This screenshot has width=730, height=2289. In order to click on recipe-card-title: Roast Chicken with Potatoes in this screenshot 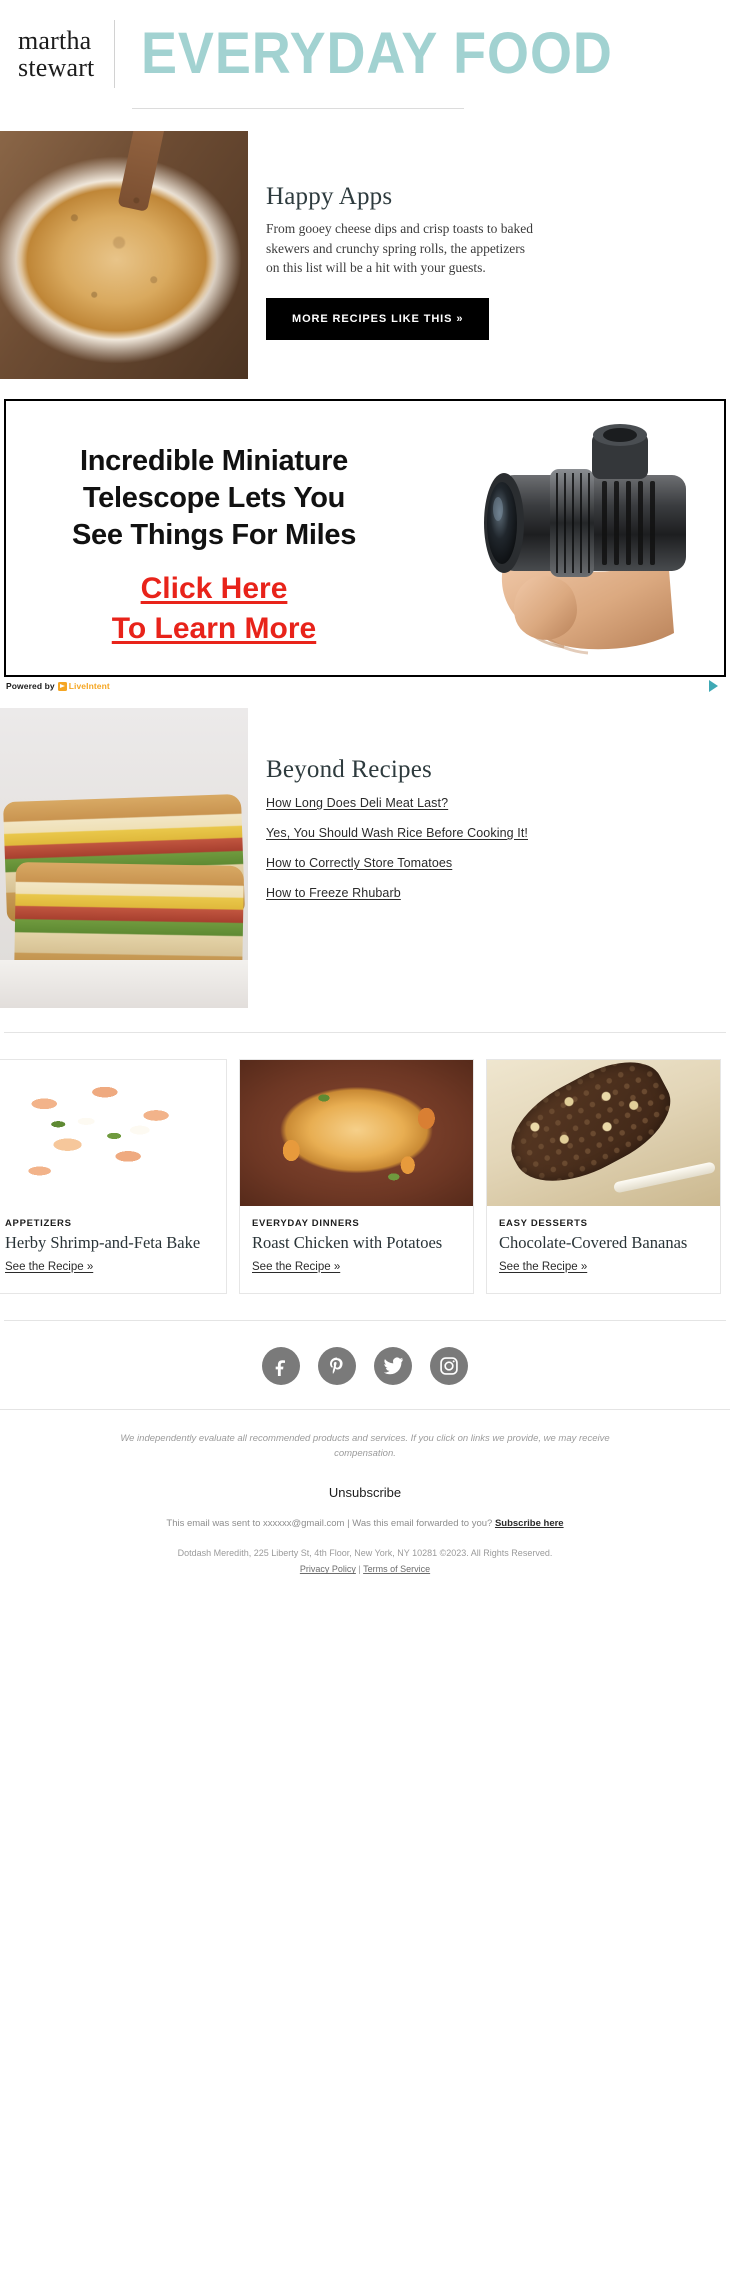, I will do `click(347, 1242)`.